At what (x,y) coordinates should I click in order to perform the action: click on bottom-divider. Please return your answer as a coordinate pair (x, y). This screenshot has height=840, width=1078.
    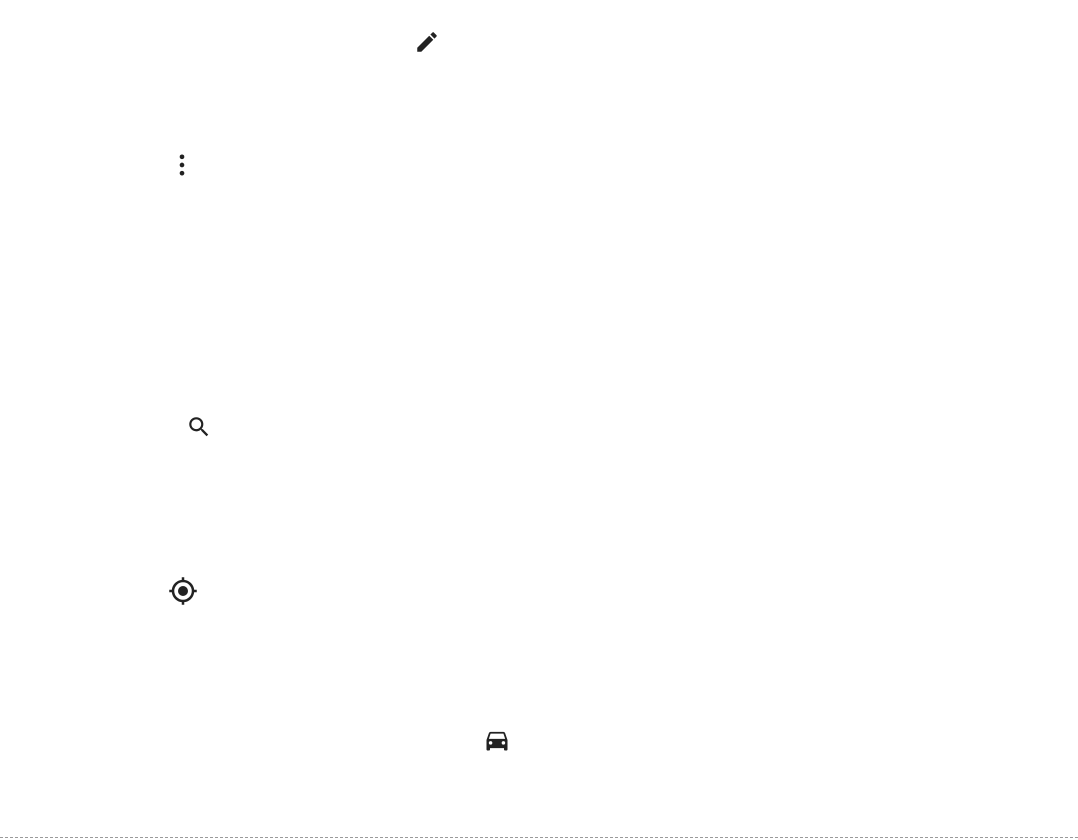
    Looking at the image, I should click on (539, 837).